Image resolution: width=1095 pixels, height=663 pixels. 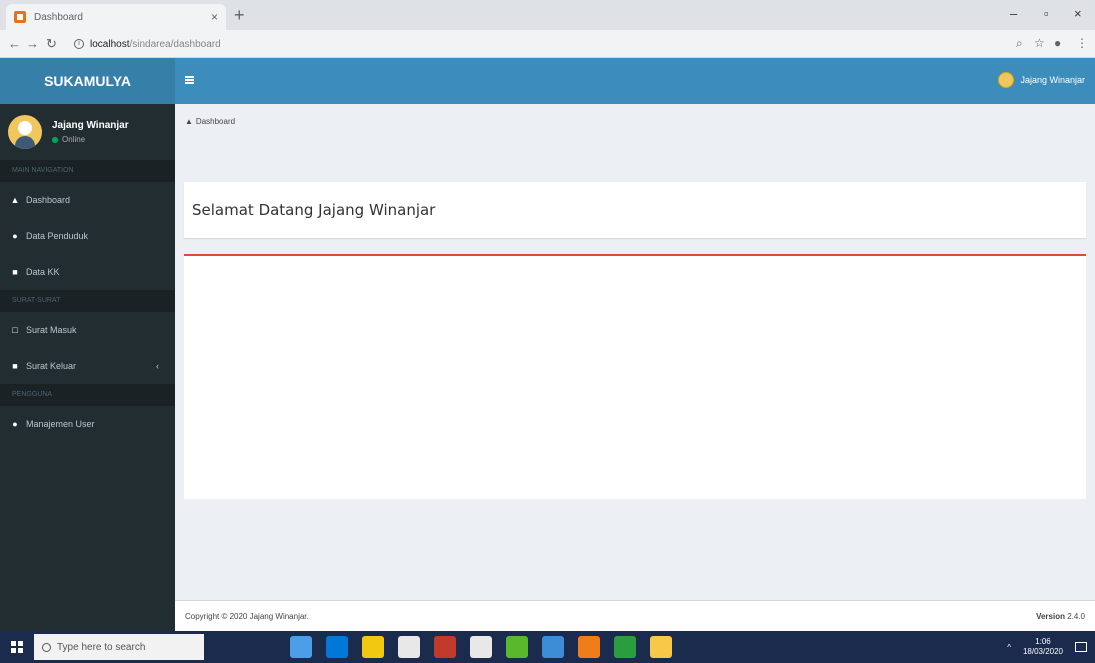 I want to click on tray-chevron-icon: ^, so click(x=1009, y=647).